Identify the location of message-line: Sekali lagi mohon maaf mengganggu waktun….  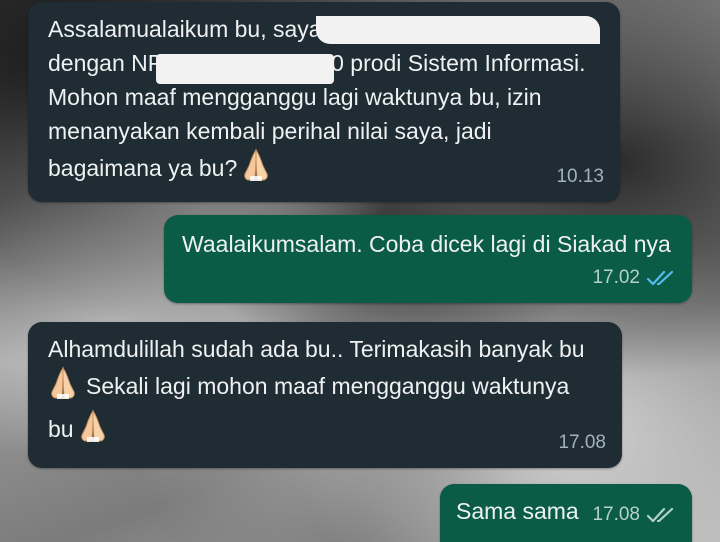
(327, 387).